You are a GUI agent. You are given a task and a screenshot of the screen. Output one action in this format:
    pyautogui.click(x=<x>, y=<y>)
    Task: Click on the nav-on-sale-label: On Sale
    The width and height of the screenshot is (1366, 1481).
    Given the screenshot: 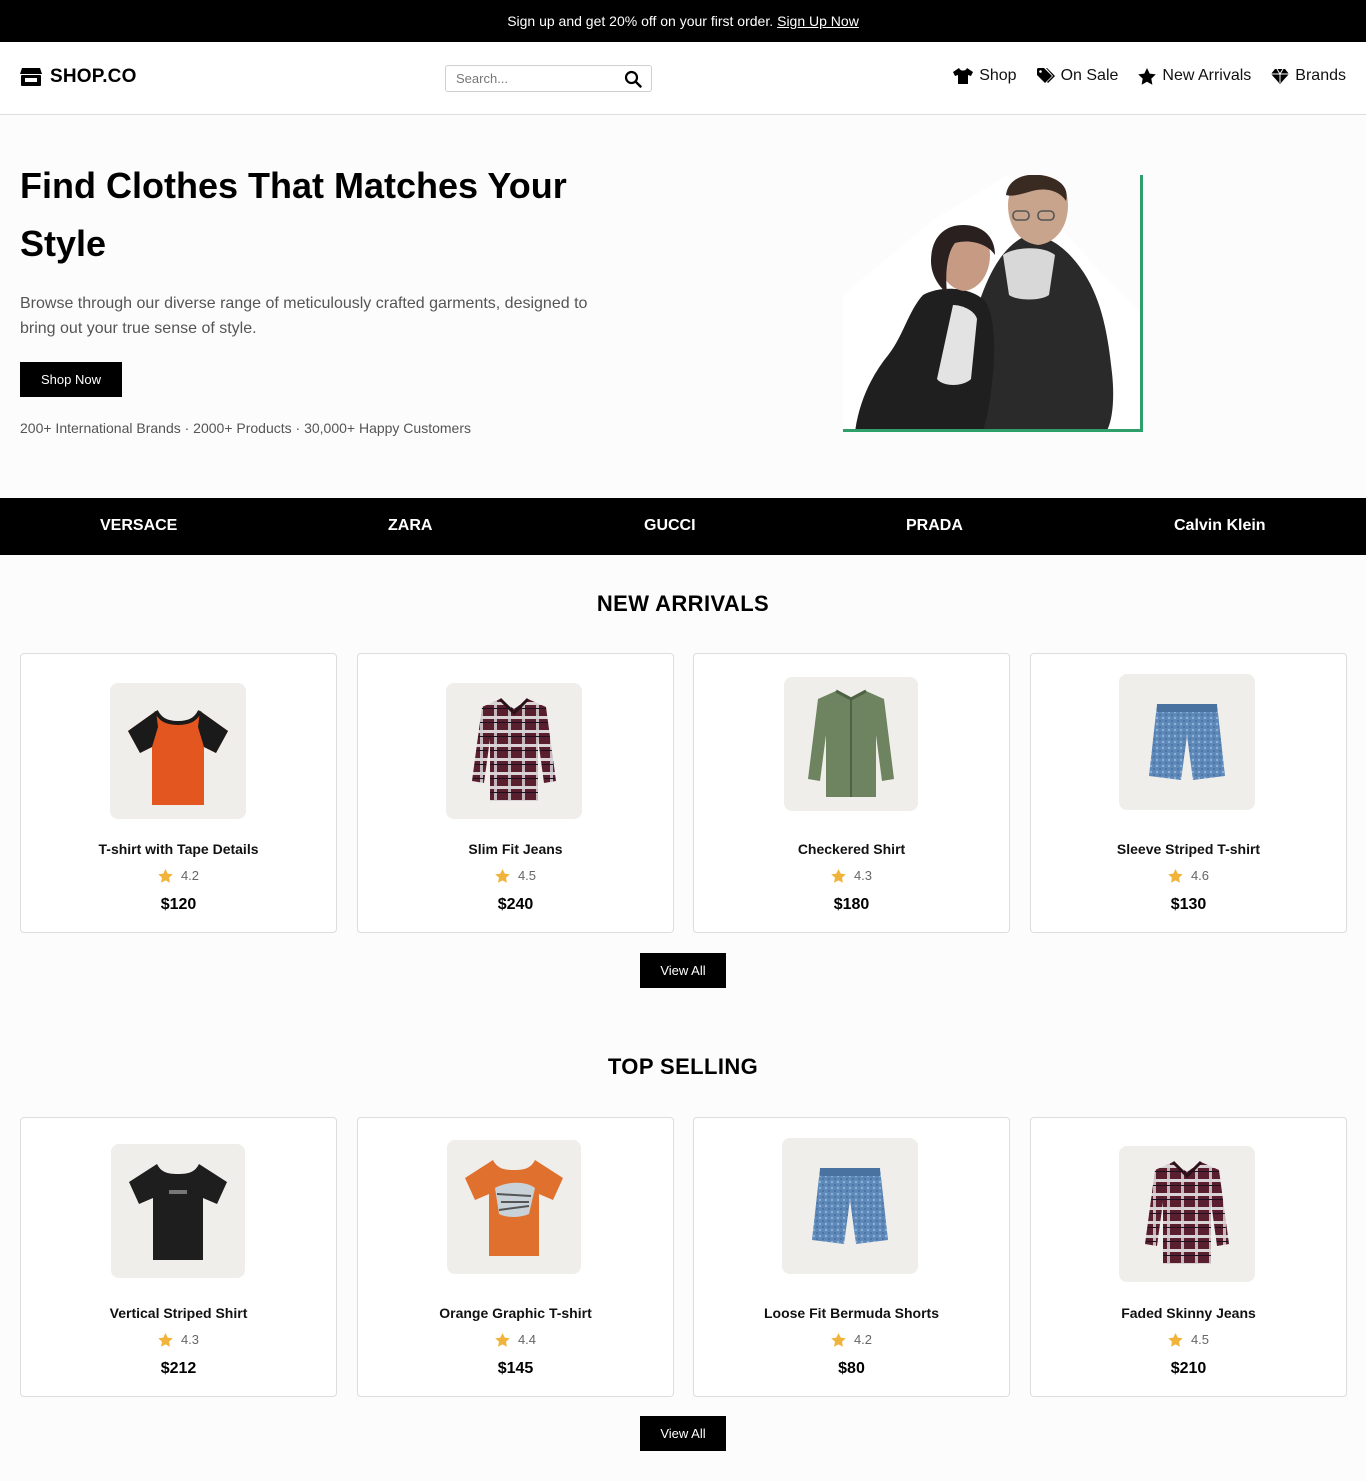 What is the action you would take?
    pyautogui.click(x=1089, y=75)
    